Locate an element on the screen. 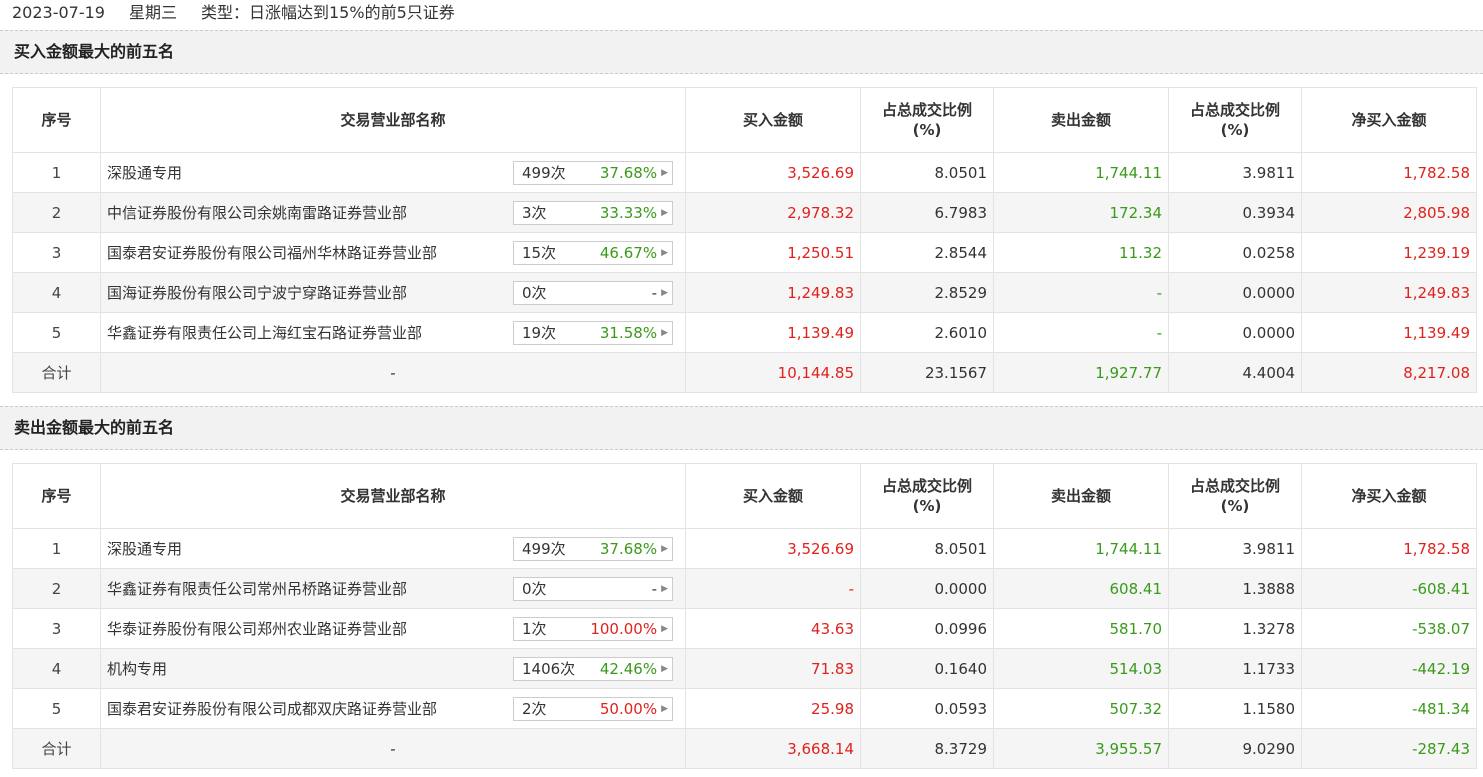 This screenshot has height=777, width=1483. sell-amount: 507.32 is located at coordinates (1081, 708).